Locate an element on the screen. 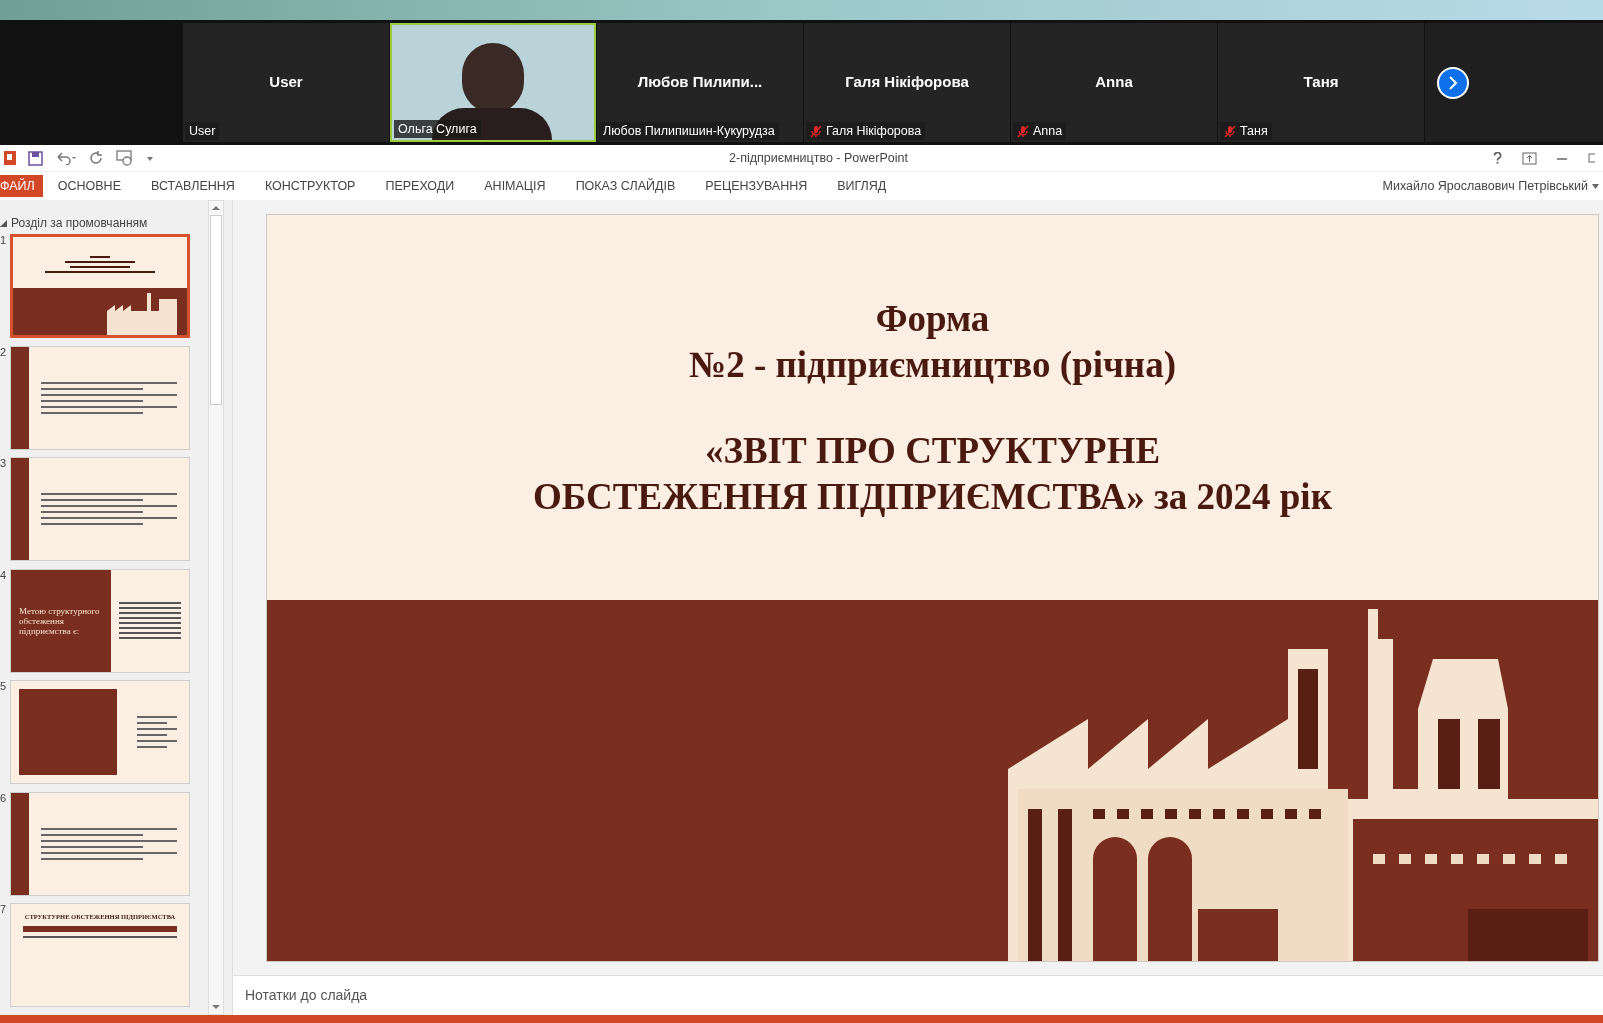  slide-number: 2 is located at coordinates (3, 352).